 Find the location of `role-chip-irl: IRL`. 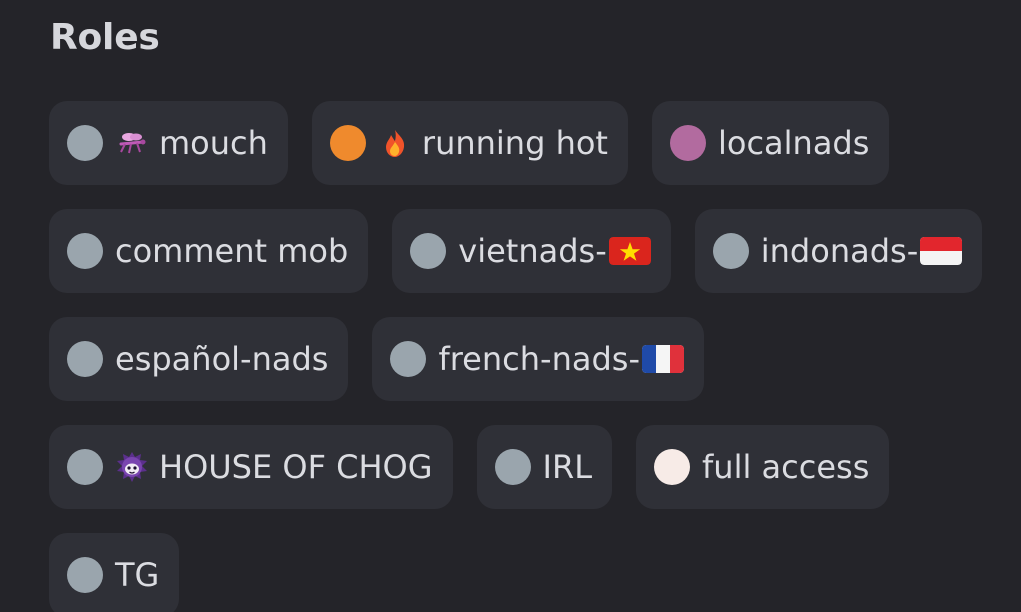

role-chip-irl: IRL is located at coordinates (544, 467).